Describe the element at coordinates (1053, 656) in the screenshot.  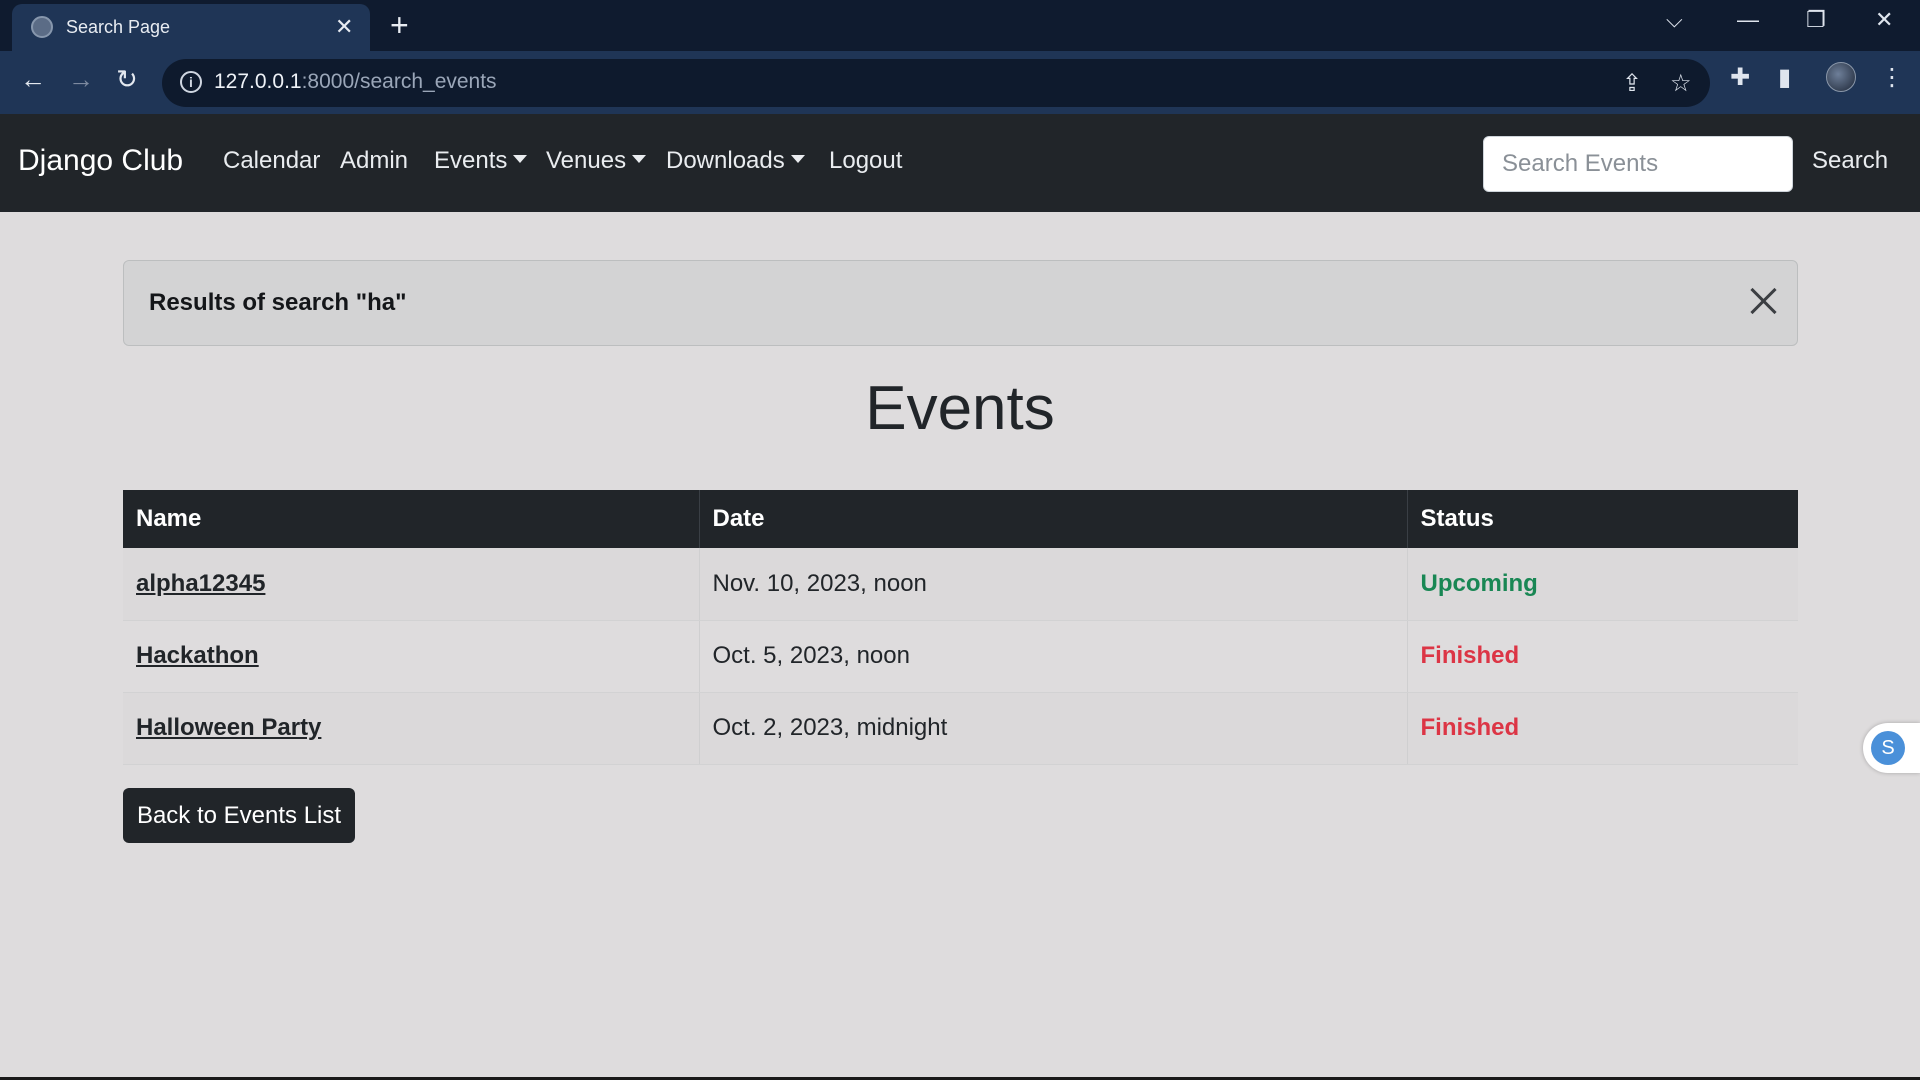
I see `cell-date: Oct. 5, 2023, noon` at that location.